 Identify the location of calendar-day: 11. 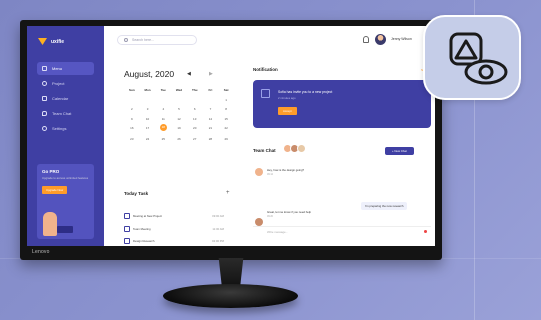
(163, 119).